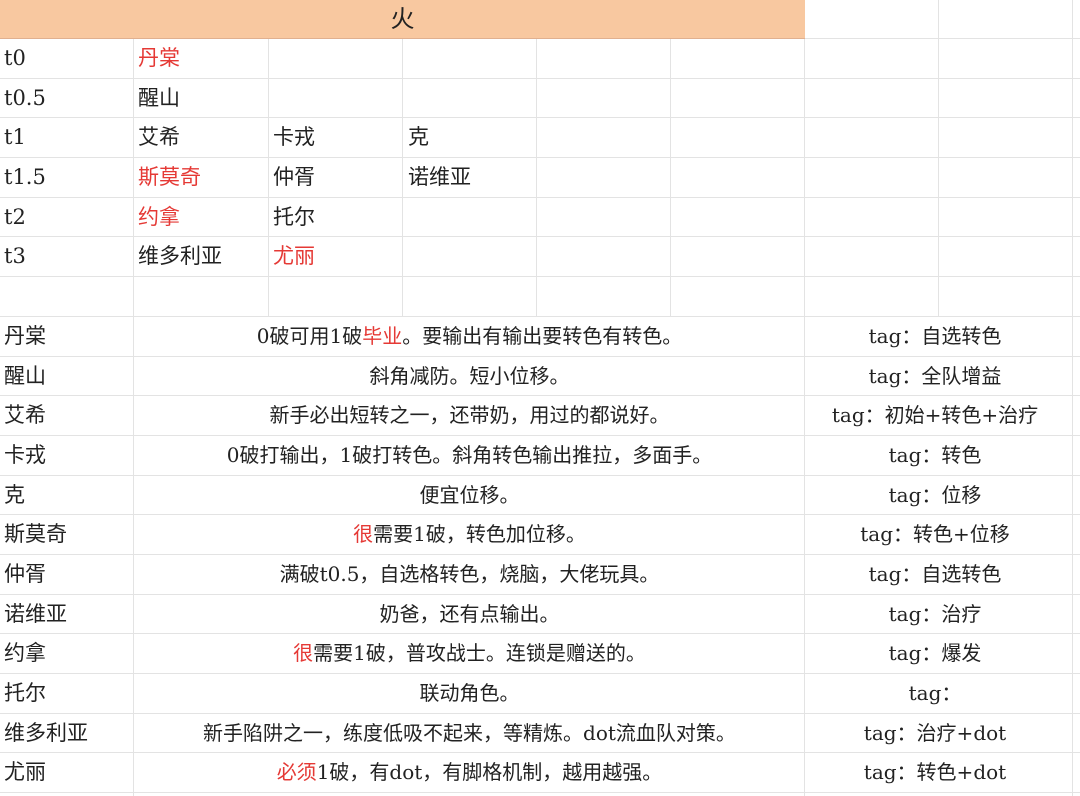 The height and width of the screenshot is (796, 1080). What do you see at coordinates (294, 256) in the screenshot?
I see `tier-character: 尤丽` at bounding box center [294, 256].